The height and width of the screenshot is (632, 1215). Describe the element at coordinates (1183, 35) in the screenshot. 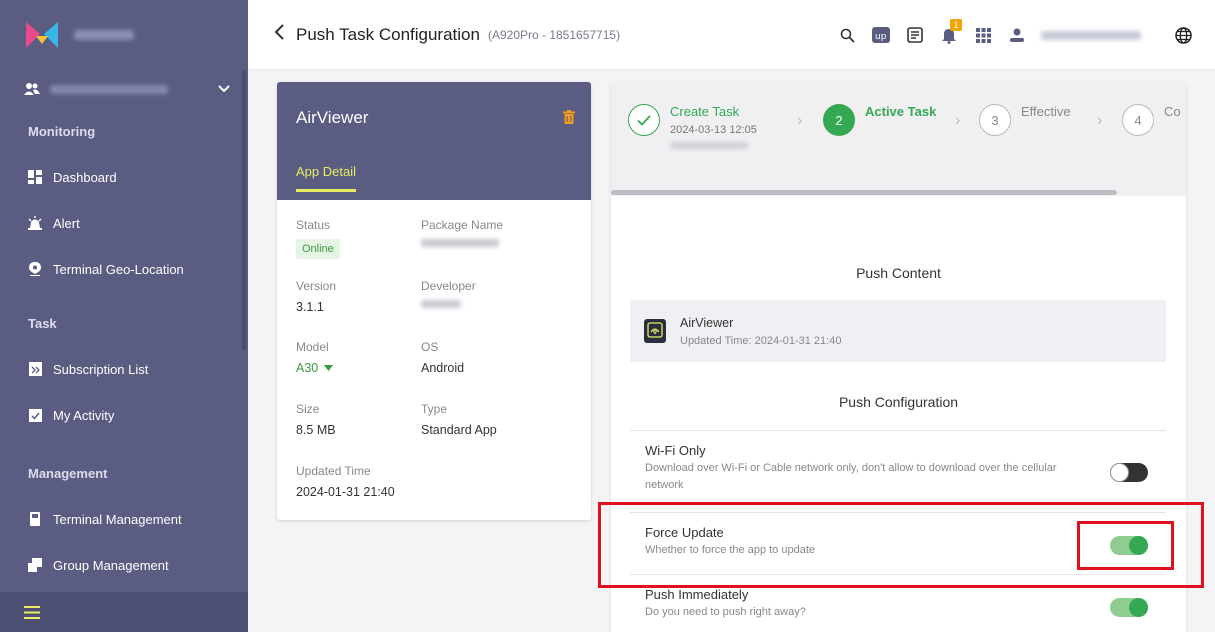

I see `globe-icon` at that location.